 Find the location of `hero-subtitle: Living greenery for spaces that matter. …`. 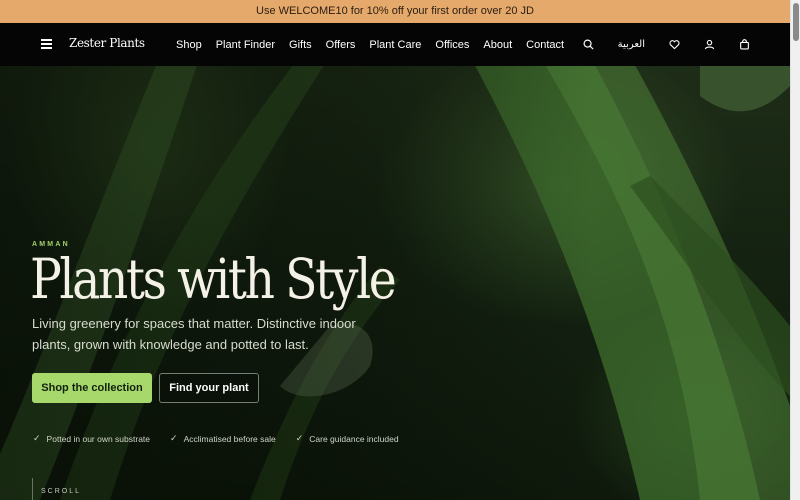

hero-subtitle: Living greenery for spaces that matter. … is located at coordinates (194, 334).